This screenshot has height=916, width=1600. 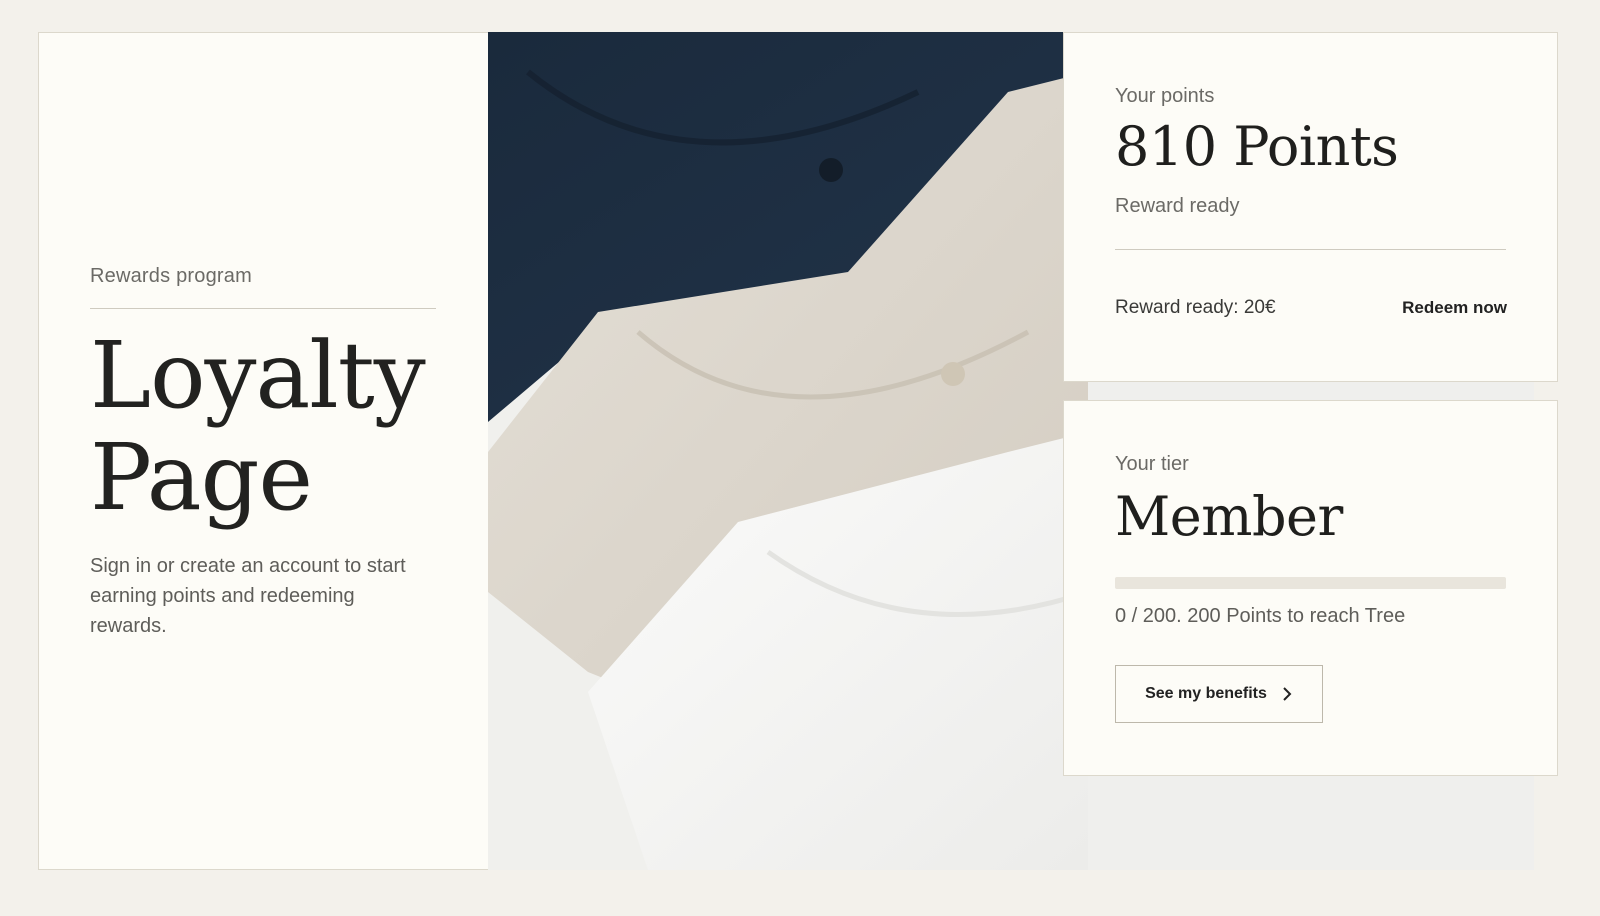 I want to click on points-value: 810 Points, so click(x=1257, y=146).